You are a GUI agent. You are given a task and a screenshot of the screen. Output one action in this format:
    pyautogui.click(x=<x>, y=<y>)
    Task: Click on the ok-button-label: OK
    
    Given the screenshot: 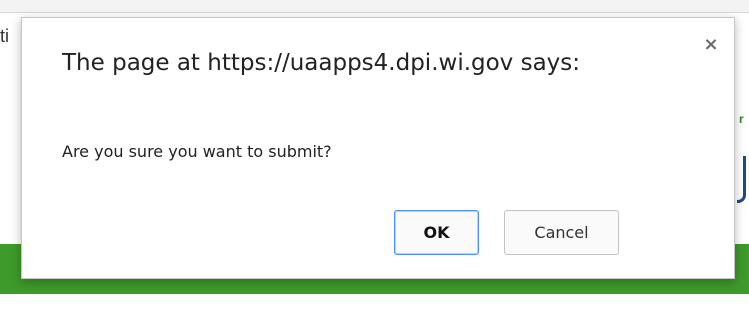 What is the action you would take?
    pyautogui.click(x=436, y=232)
    